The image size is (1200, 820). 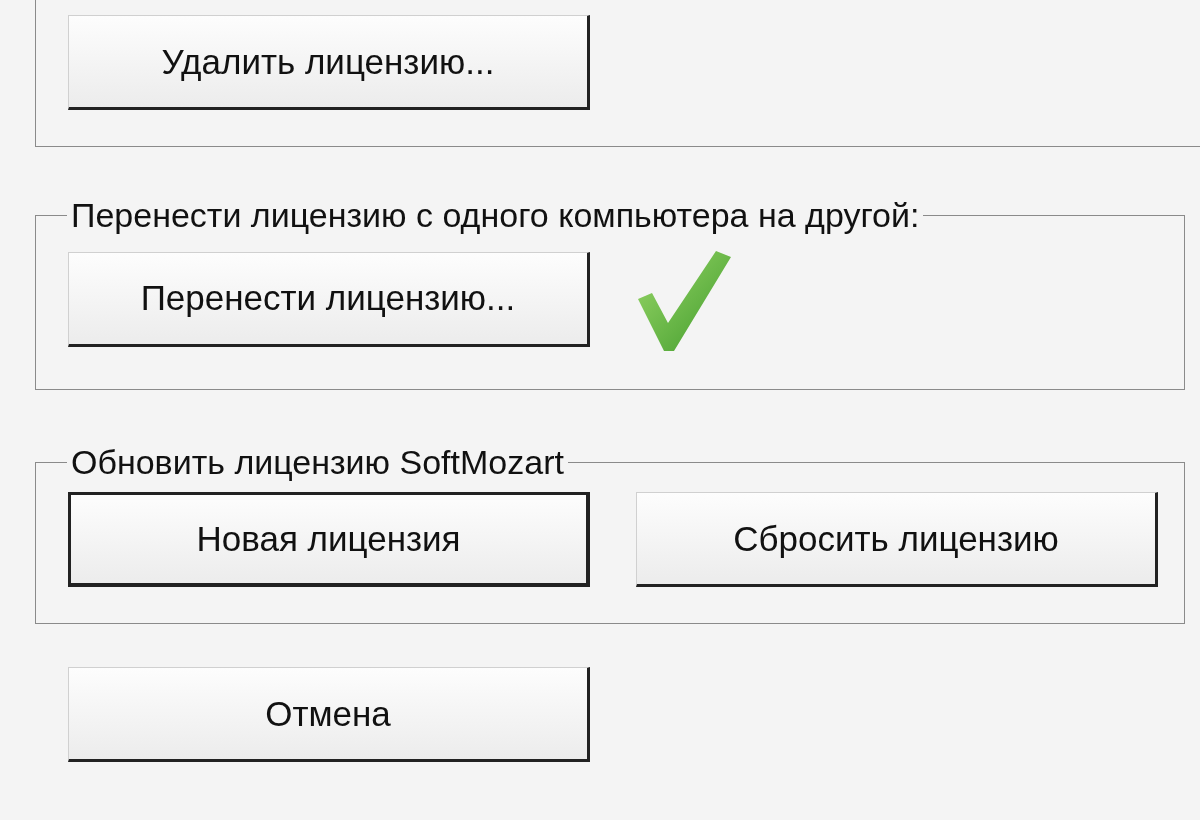 What do you see at coordinates (329, 539) in the screenshot?
I see `dialog-button: Новая лицензия` at bounding box center [329, 539].